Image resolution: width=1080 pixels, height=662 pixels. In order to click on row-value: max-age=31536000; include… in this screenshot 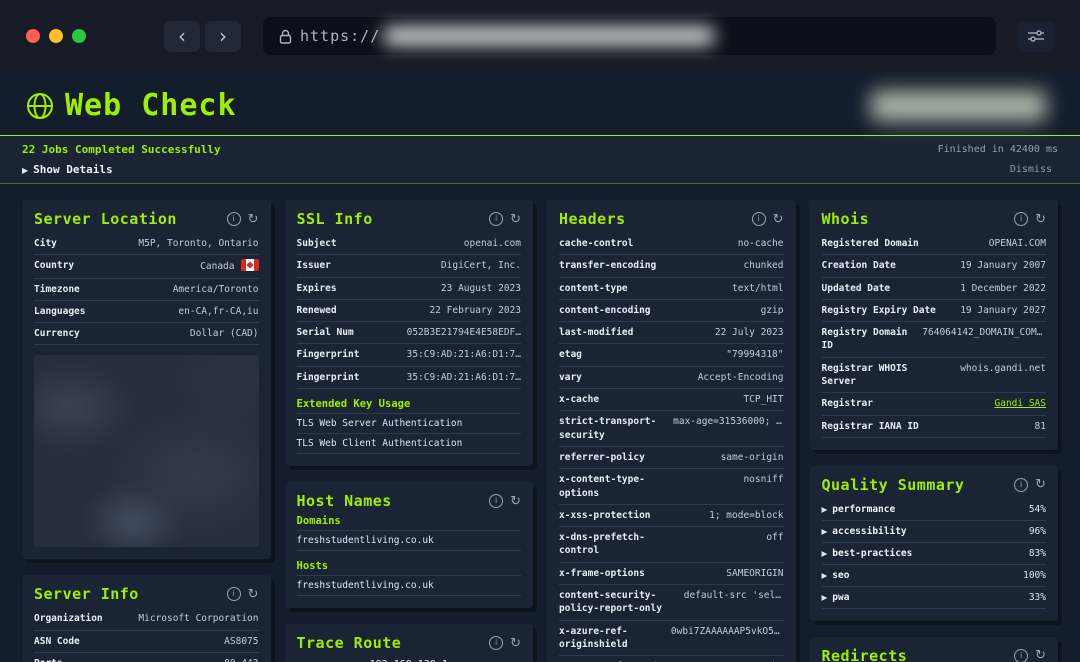, I will do `click(728, 422)`.